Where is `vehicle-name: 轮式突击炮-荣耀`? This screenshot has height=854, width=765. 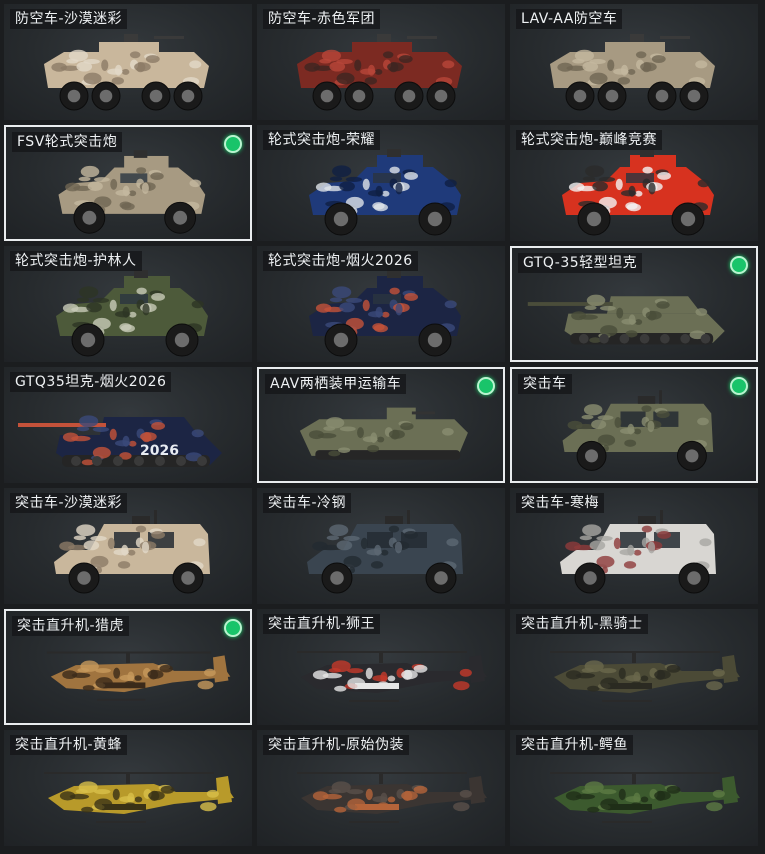 vehicle-name: 轮式突击炮-荣耀 is located at coordinates (322, 140).